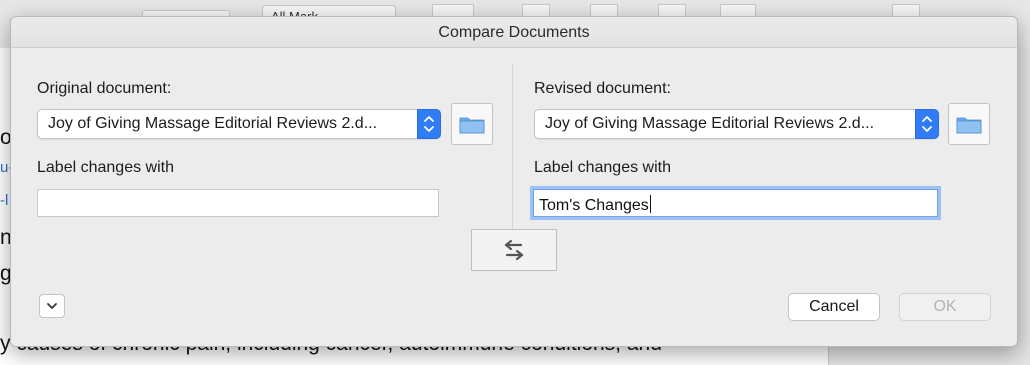 This screenshot has height=365, width=1030. What do you see at coordinates (945, 307) in the screenshot?
I see `ok-button: OK` at bounding box center [945, 307].